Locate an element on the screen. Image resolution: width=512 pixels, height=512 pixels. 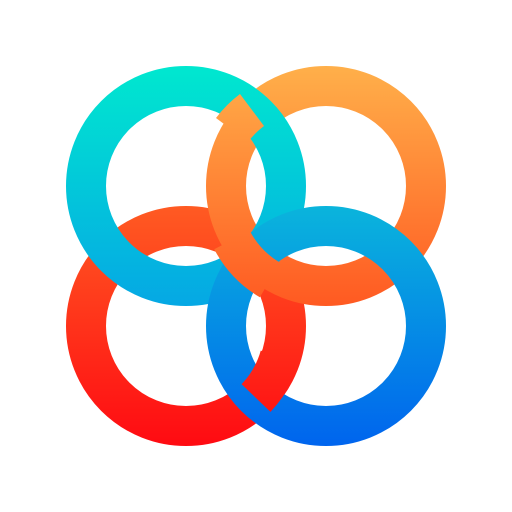
orange-ring-overpass is located at coordinates (240, 118).